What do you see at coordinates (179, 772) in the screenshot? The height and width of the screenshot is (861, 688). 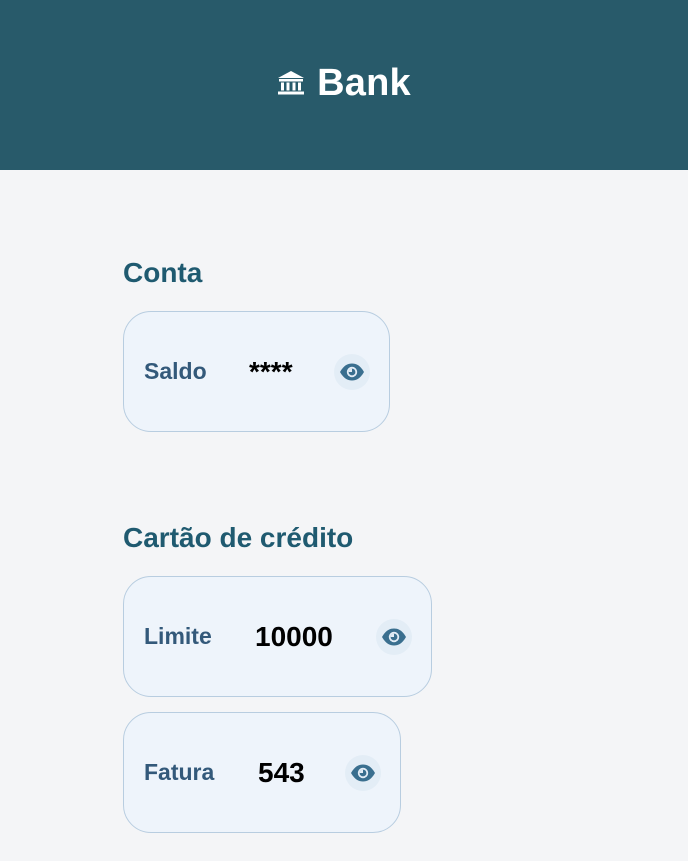 I see `fatura-label: Fatura` at bounding box center [179, 772].